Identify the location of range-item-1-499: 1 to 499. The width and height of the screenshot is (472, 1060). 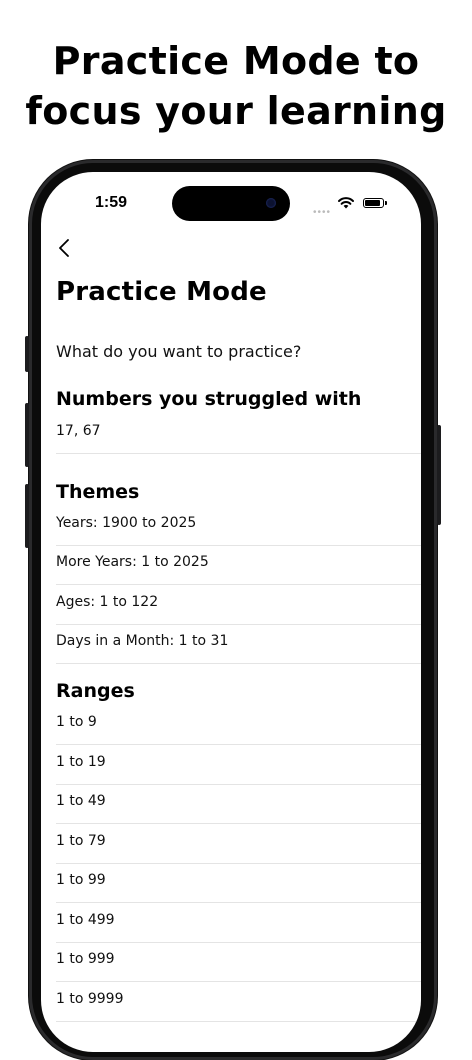
(238, 923).